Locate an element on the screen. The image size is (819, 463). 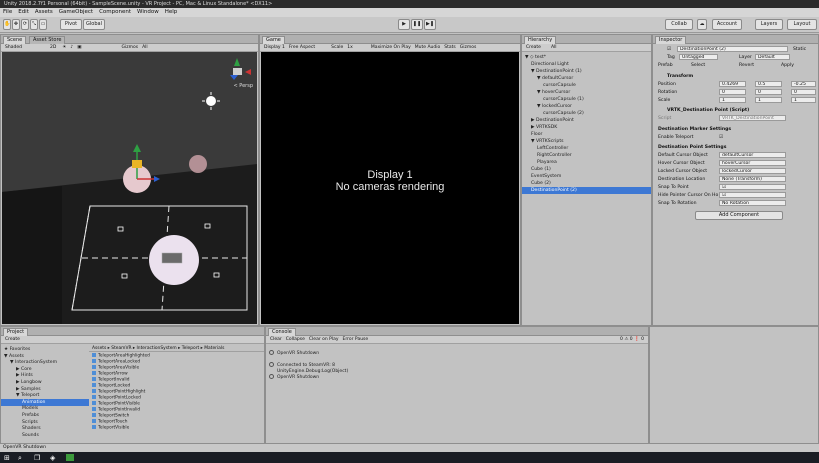
hierarchy-item: ▶ DestinationPoint is located at coordinates (586, 120).